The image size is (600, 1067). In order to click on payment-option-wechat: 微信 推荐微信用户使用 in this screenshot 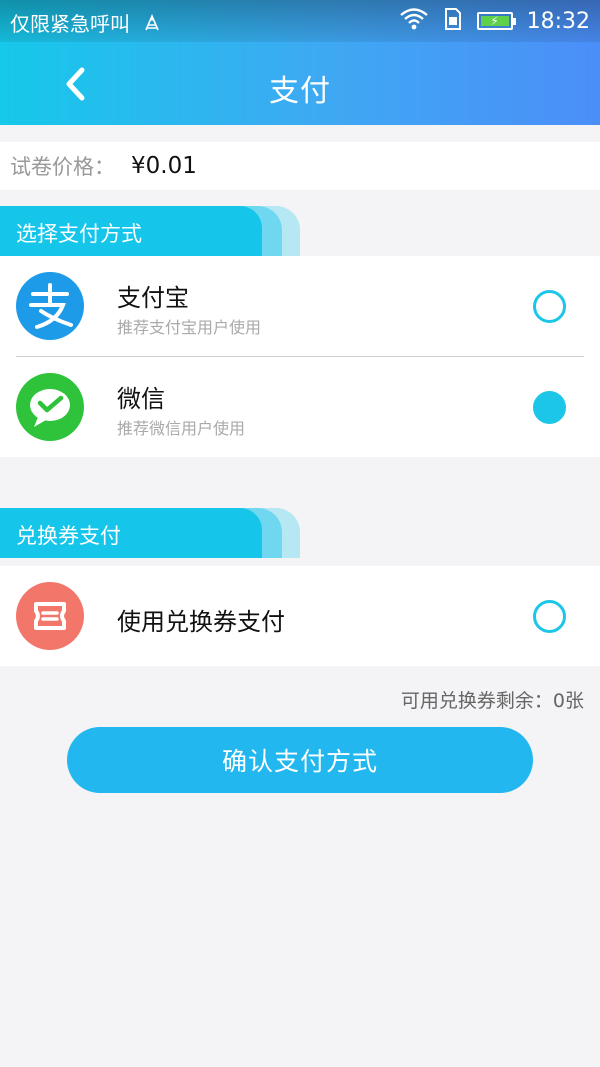, I will do `click(300, 407)`.